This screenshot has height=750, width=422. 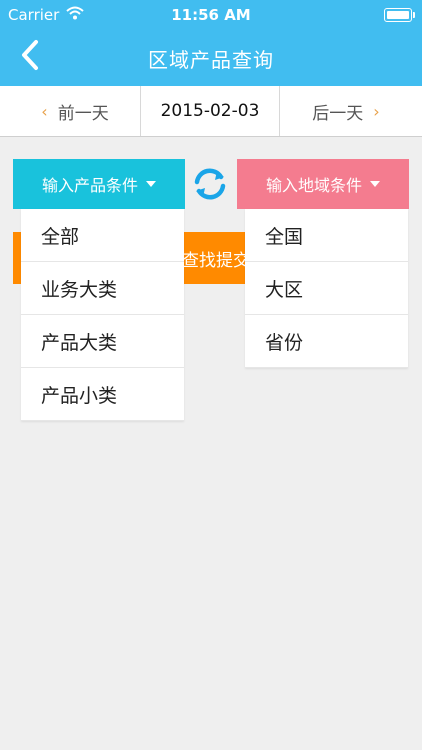 I want to click on battery-icon, so click(x=399, y=15).